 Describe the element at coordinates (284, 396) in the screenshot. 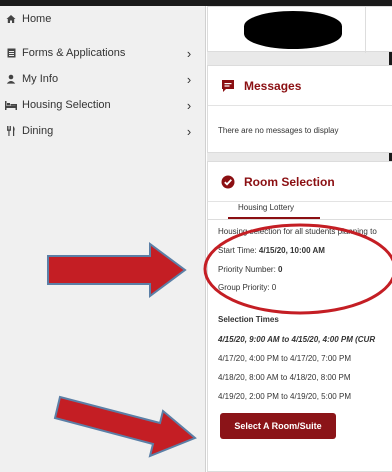

I see `selection-time-item: 4/19/20, 2:00 PM to 4/19/20, 5:00 PM` at that location.